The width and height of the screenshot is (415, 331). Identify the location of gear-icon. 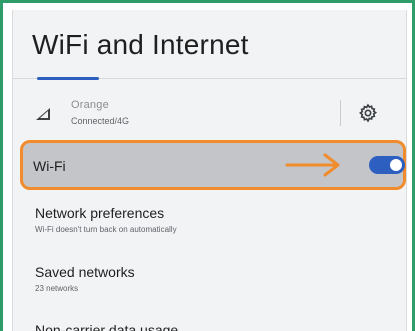
(368, 113).